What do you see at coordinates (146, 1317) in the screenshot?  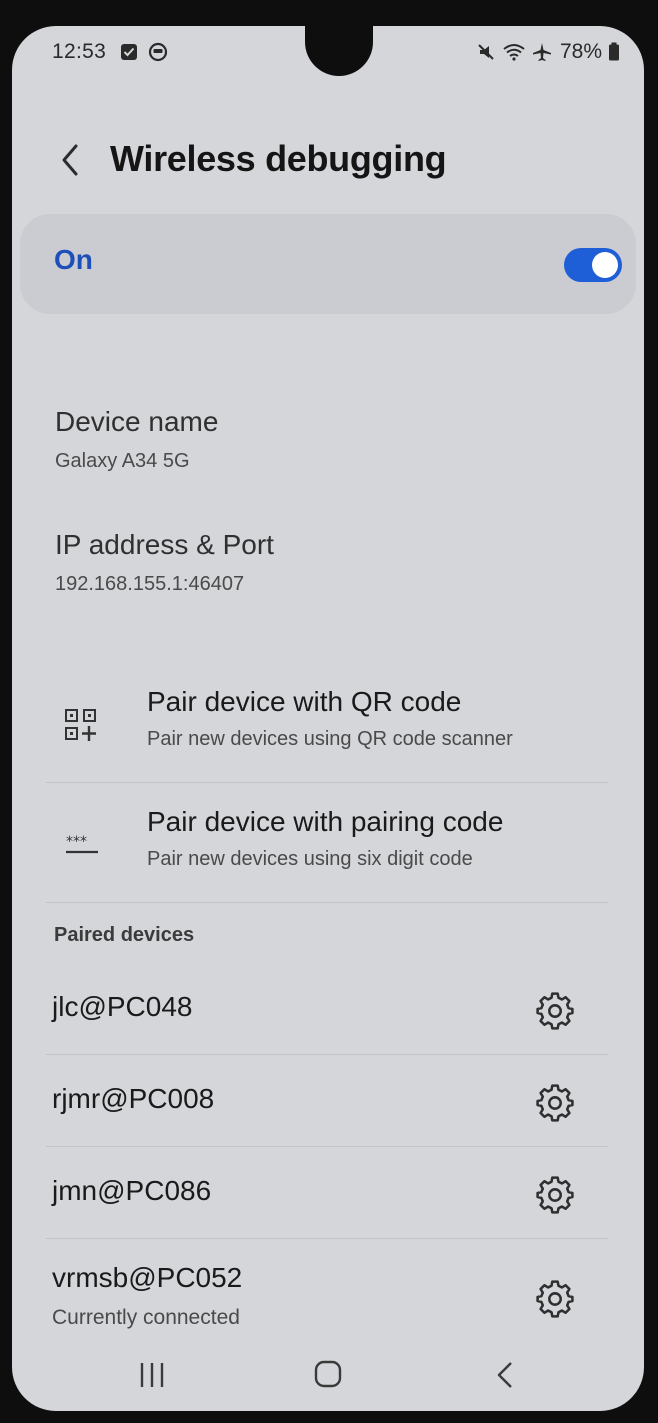 I see `connection-status: Currently connected` at bounding box center [146, 1317].